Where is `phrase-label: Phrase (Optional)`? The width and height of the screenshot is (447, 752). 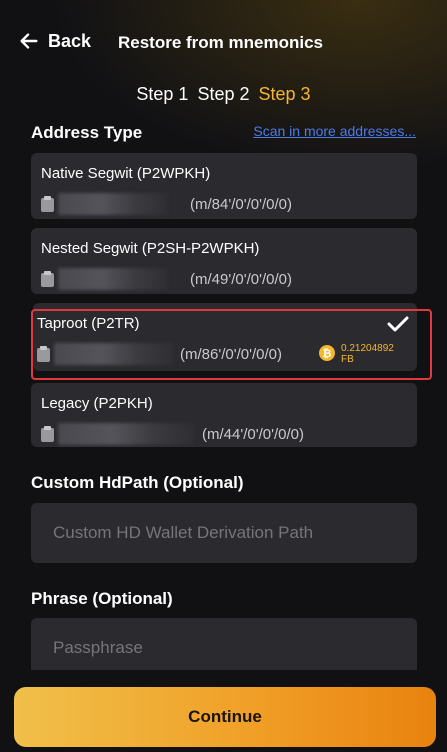 phrase-label: Phrase (Optional) is located at coordinates (102, 598).